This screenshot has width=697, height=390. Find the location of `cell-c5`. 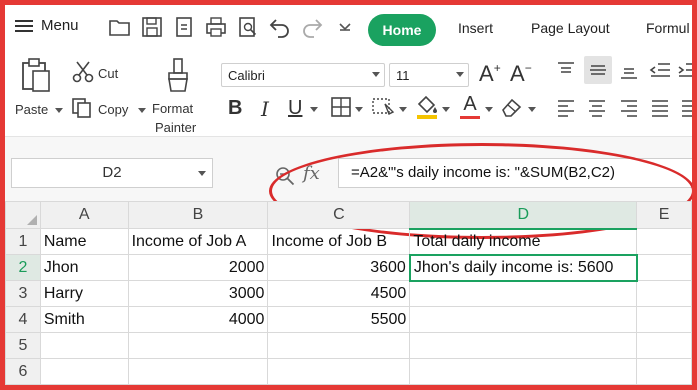

cell-c5 is located at coordinates (339, 345).